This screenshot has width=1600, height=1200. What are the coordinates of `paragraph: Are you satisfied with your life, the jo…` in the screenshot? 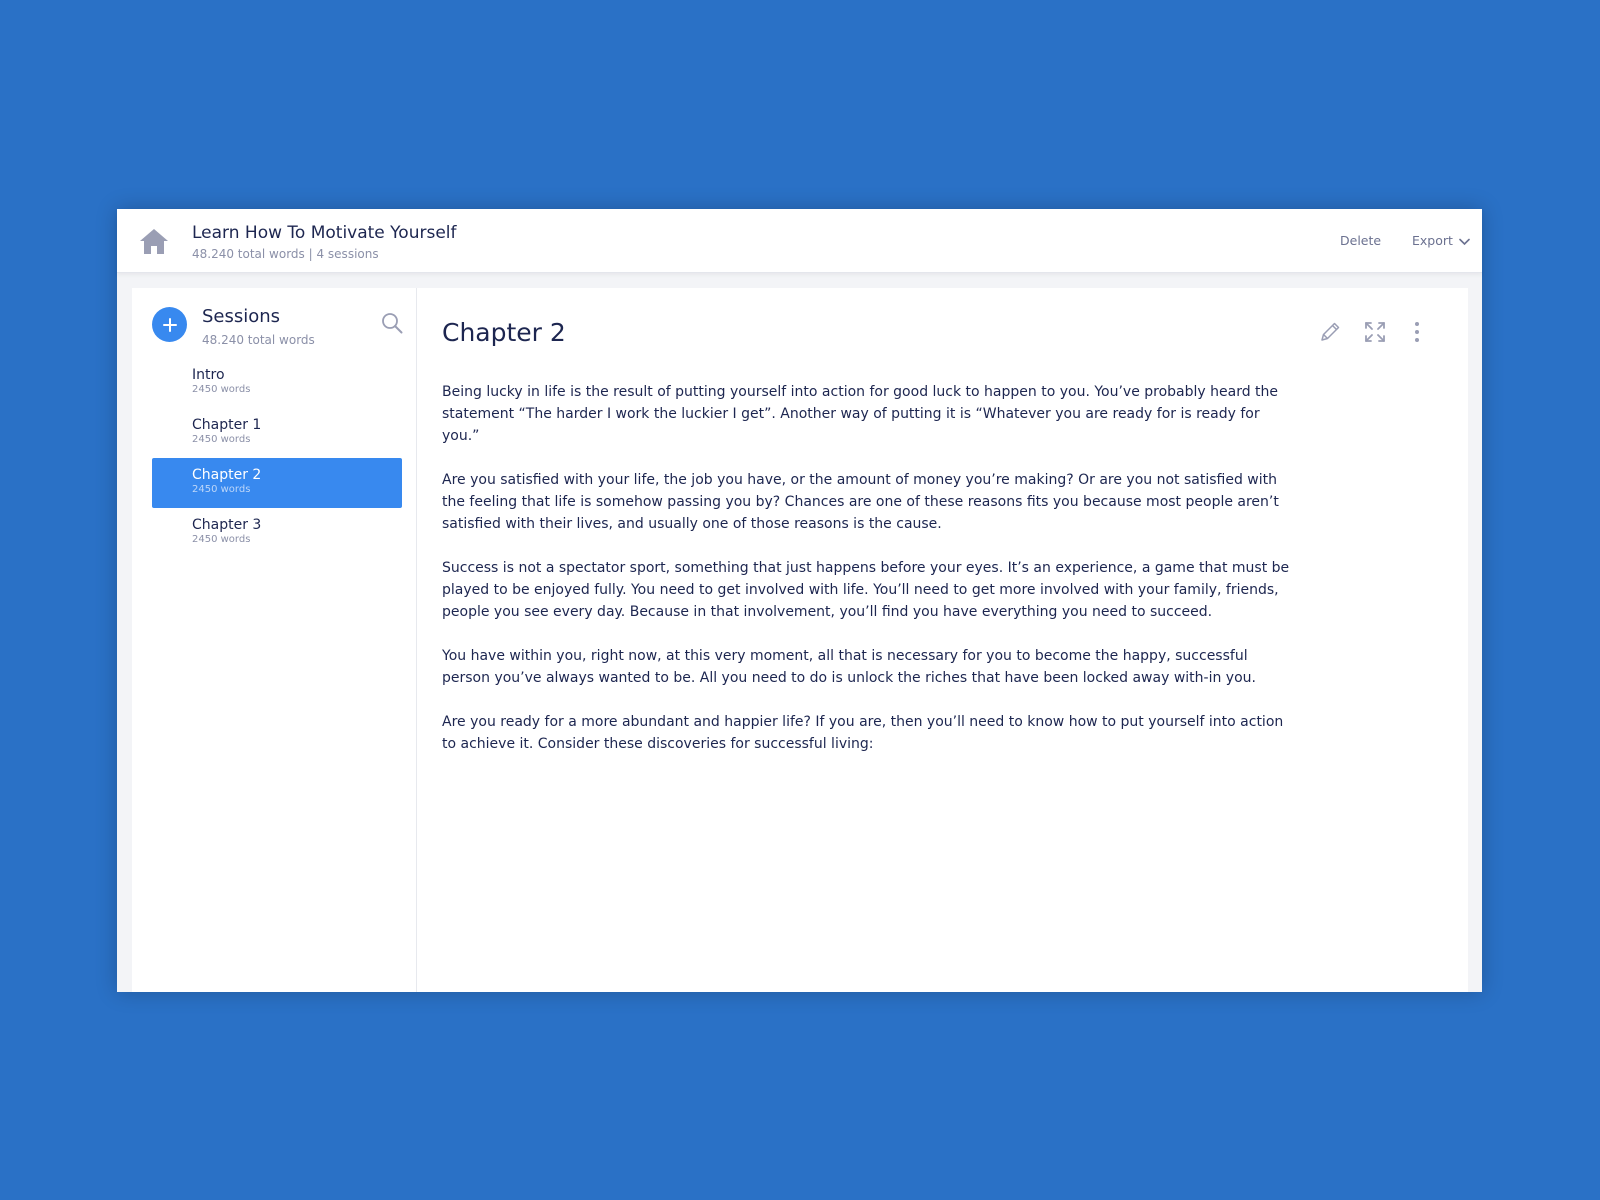 It's located at (860, 502).